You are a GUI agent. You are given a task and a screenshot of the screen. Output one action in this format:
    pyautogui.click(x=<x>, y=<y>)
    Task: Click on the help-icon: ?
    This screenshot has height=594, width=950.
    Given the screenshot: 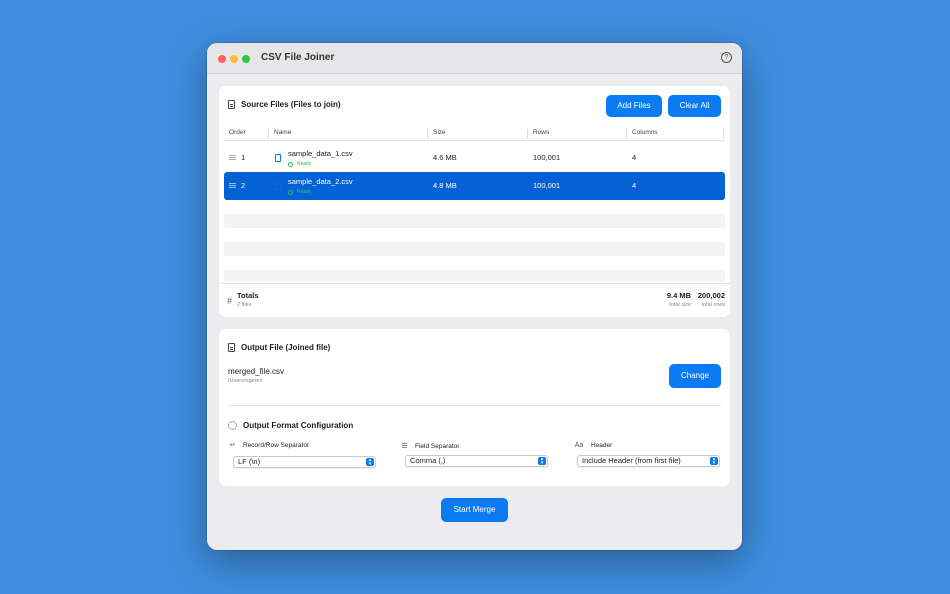 What is the action you would take?
    pyautogui.click(x=726, y=57)
    